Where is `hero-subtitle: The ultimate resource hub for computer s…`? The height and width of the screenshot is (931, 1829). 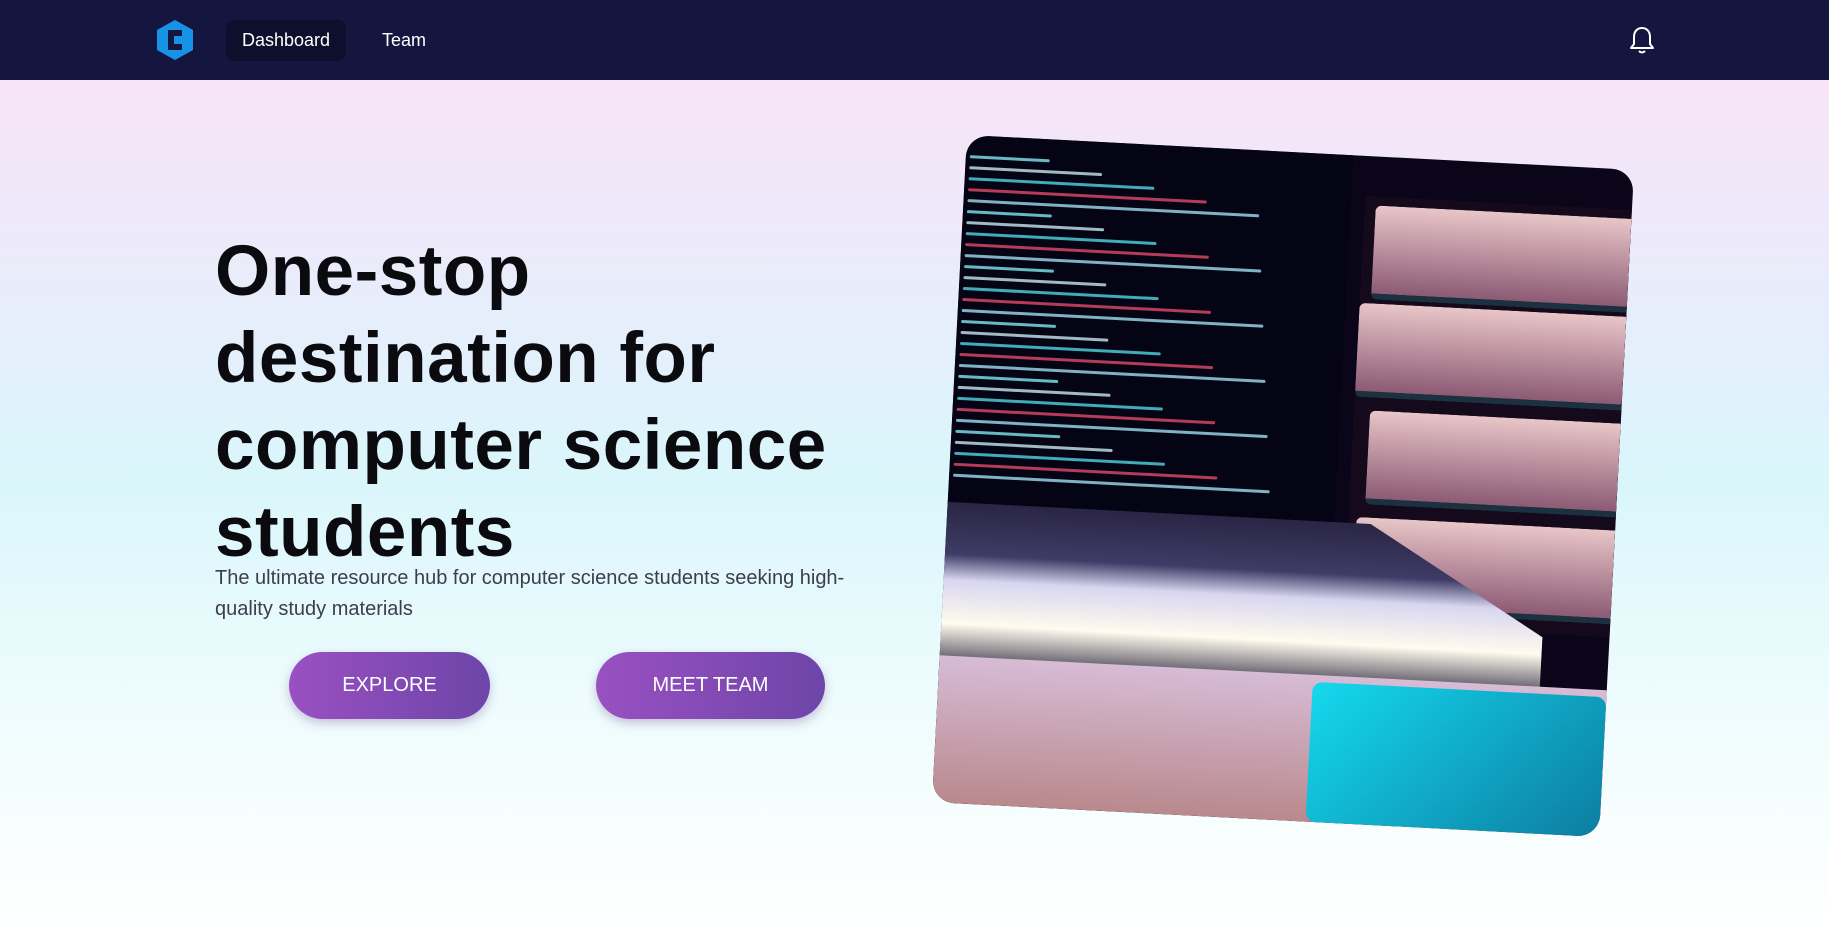 hero-subtitle: The ultimate resource hub for computer s… is located at coordinates (530, 593).